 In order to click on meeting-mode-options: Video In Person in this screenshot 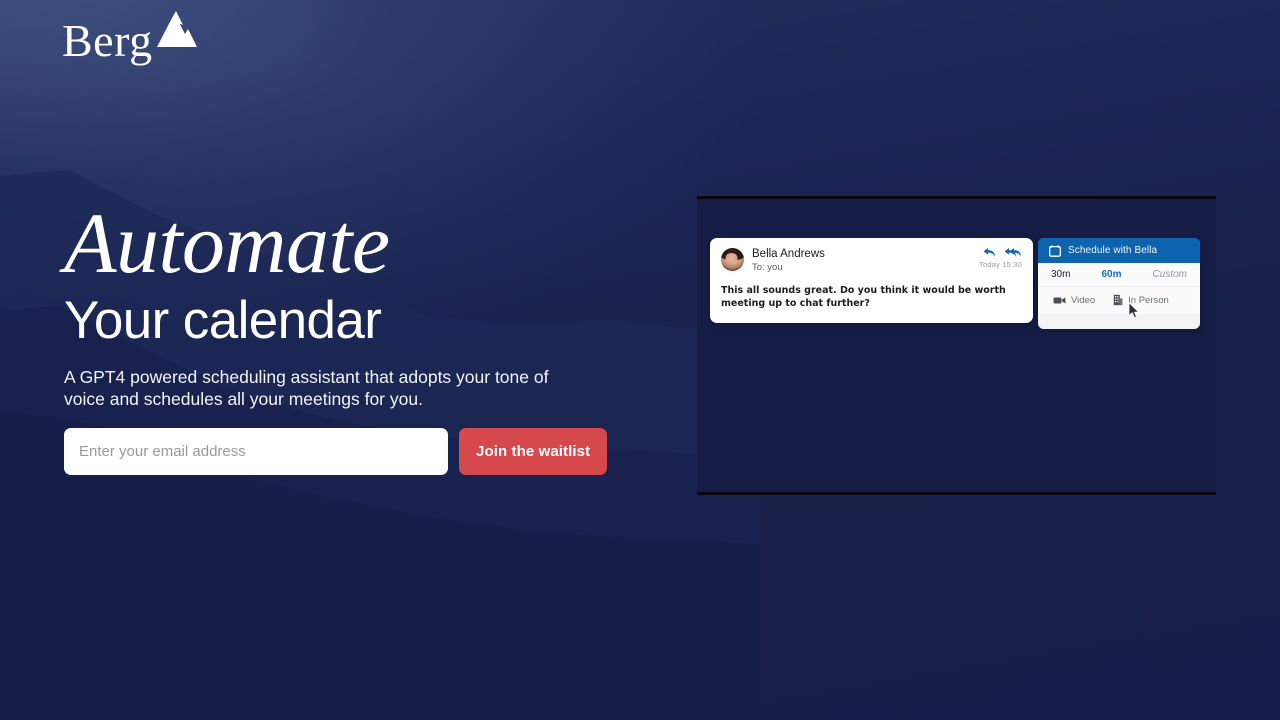, I will do `click(1119, 300)`.